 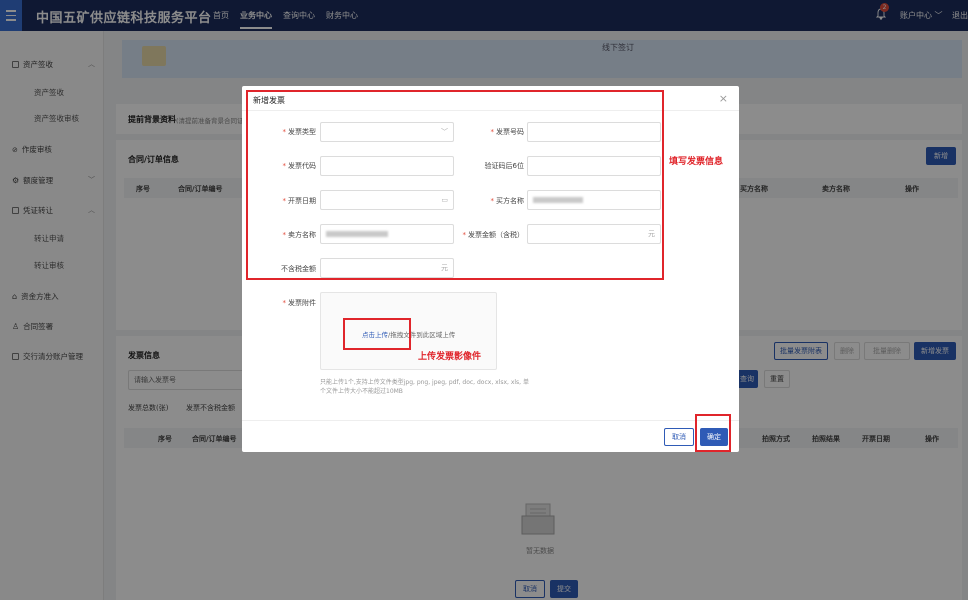 What do you see at coordinates (713, 433) in the screenshot?
I see `annotation-box-confirm` at bounding box center [713, 433].